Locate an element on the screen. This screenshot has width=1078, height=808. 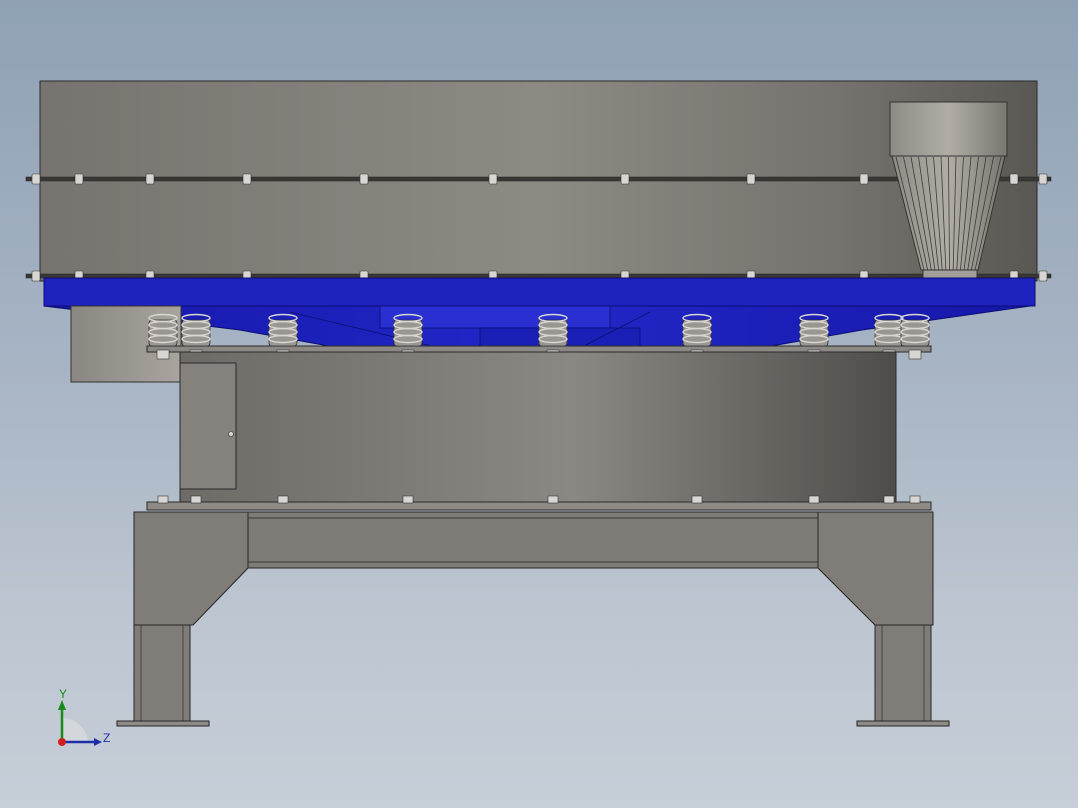
foot-plate-right is located at coordinates (903, 723).